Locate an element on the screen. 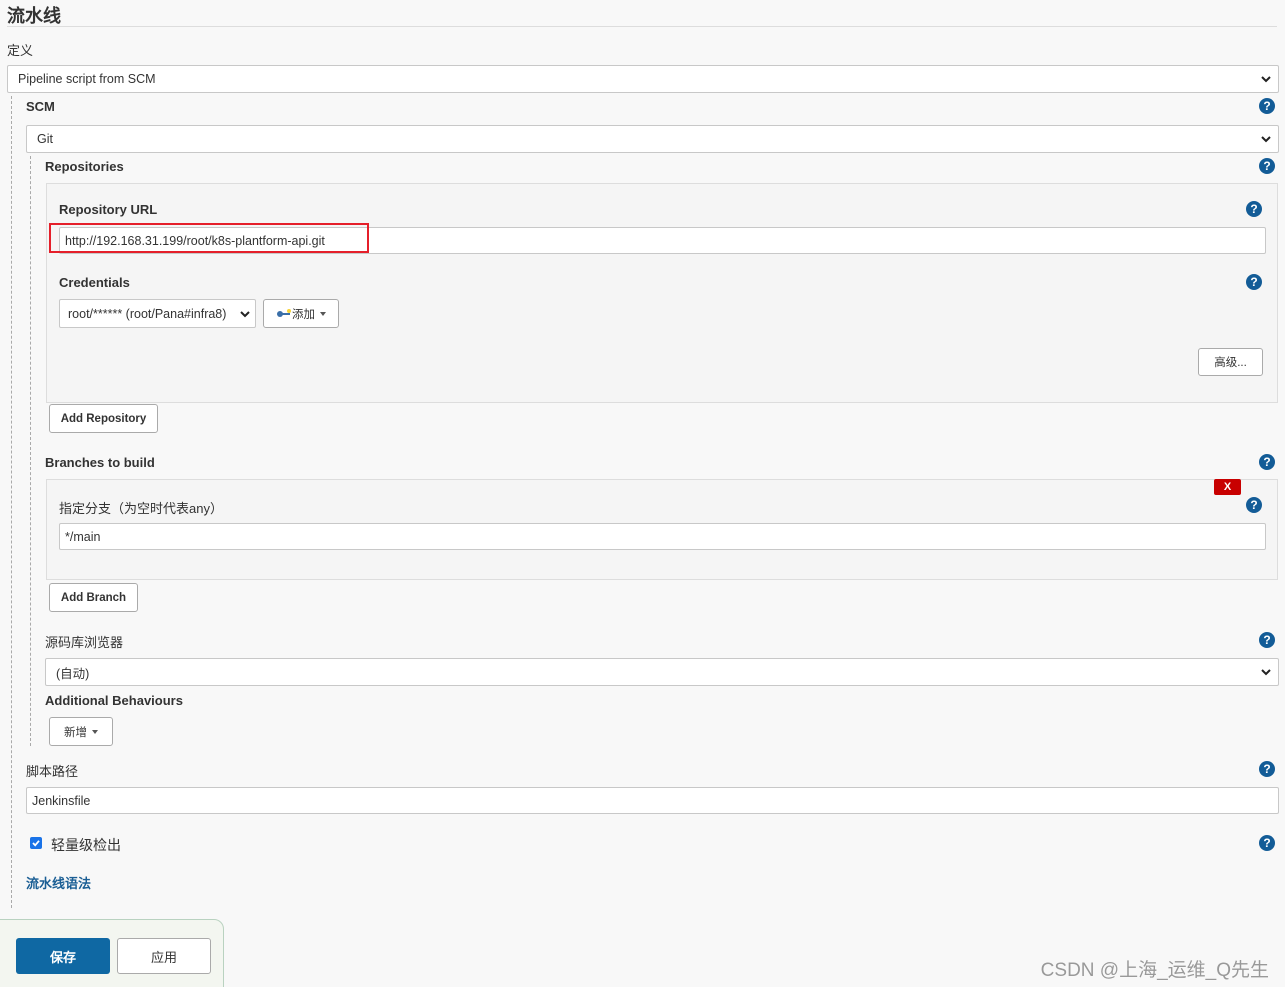 The image size is (1285, 987). repository-browser-label: 源码库浏览器 is located at coordinates (84, 642).